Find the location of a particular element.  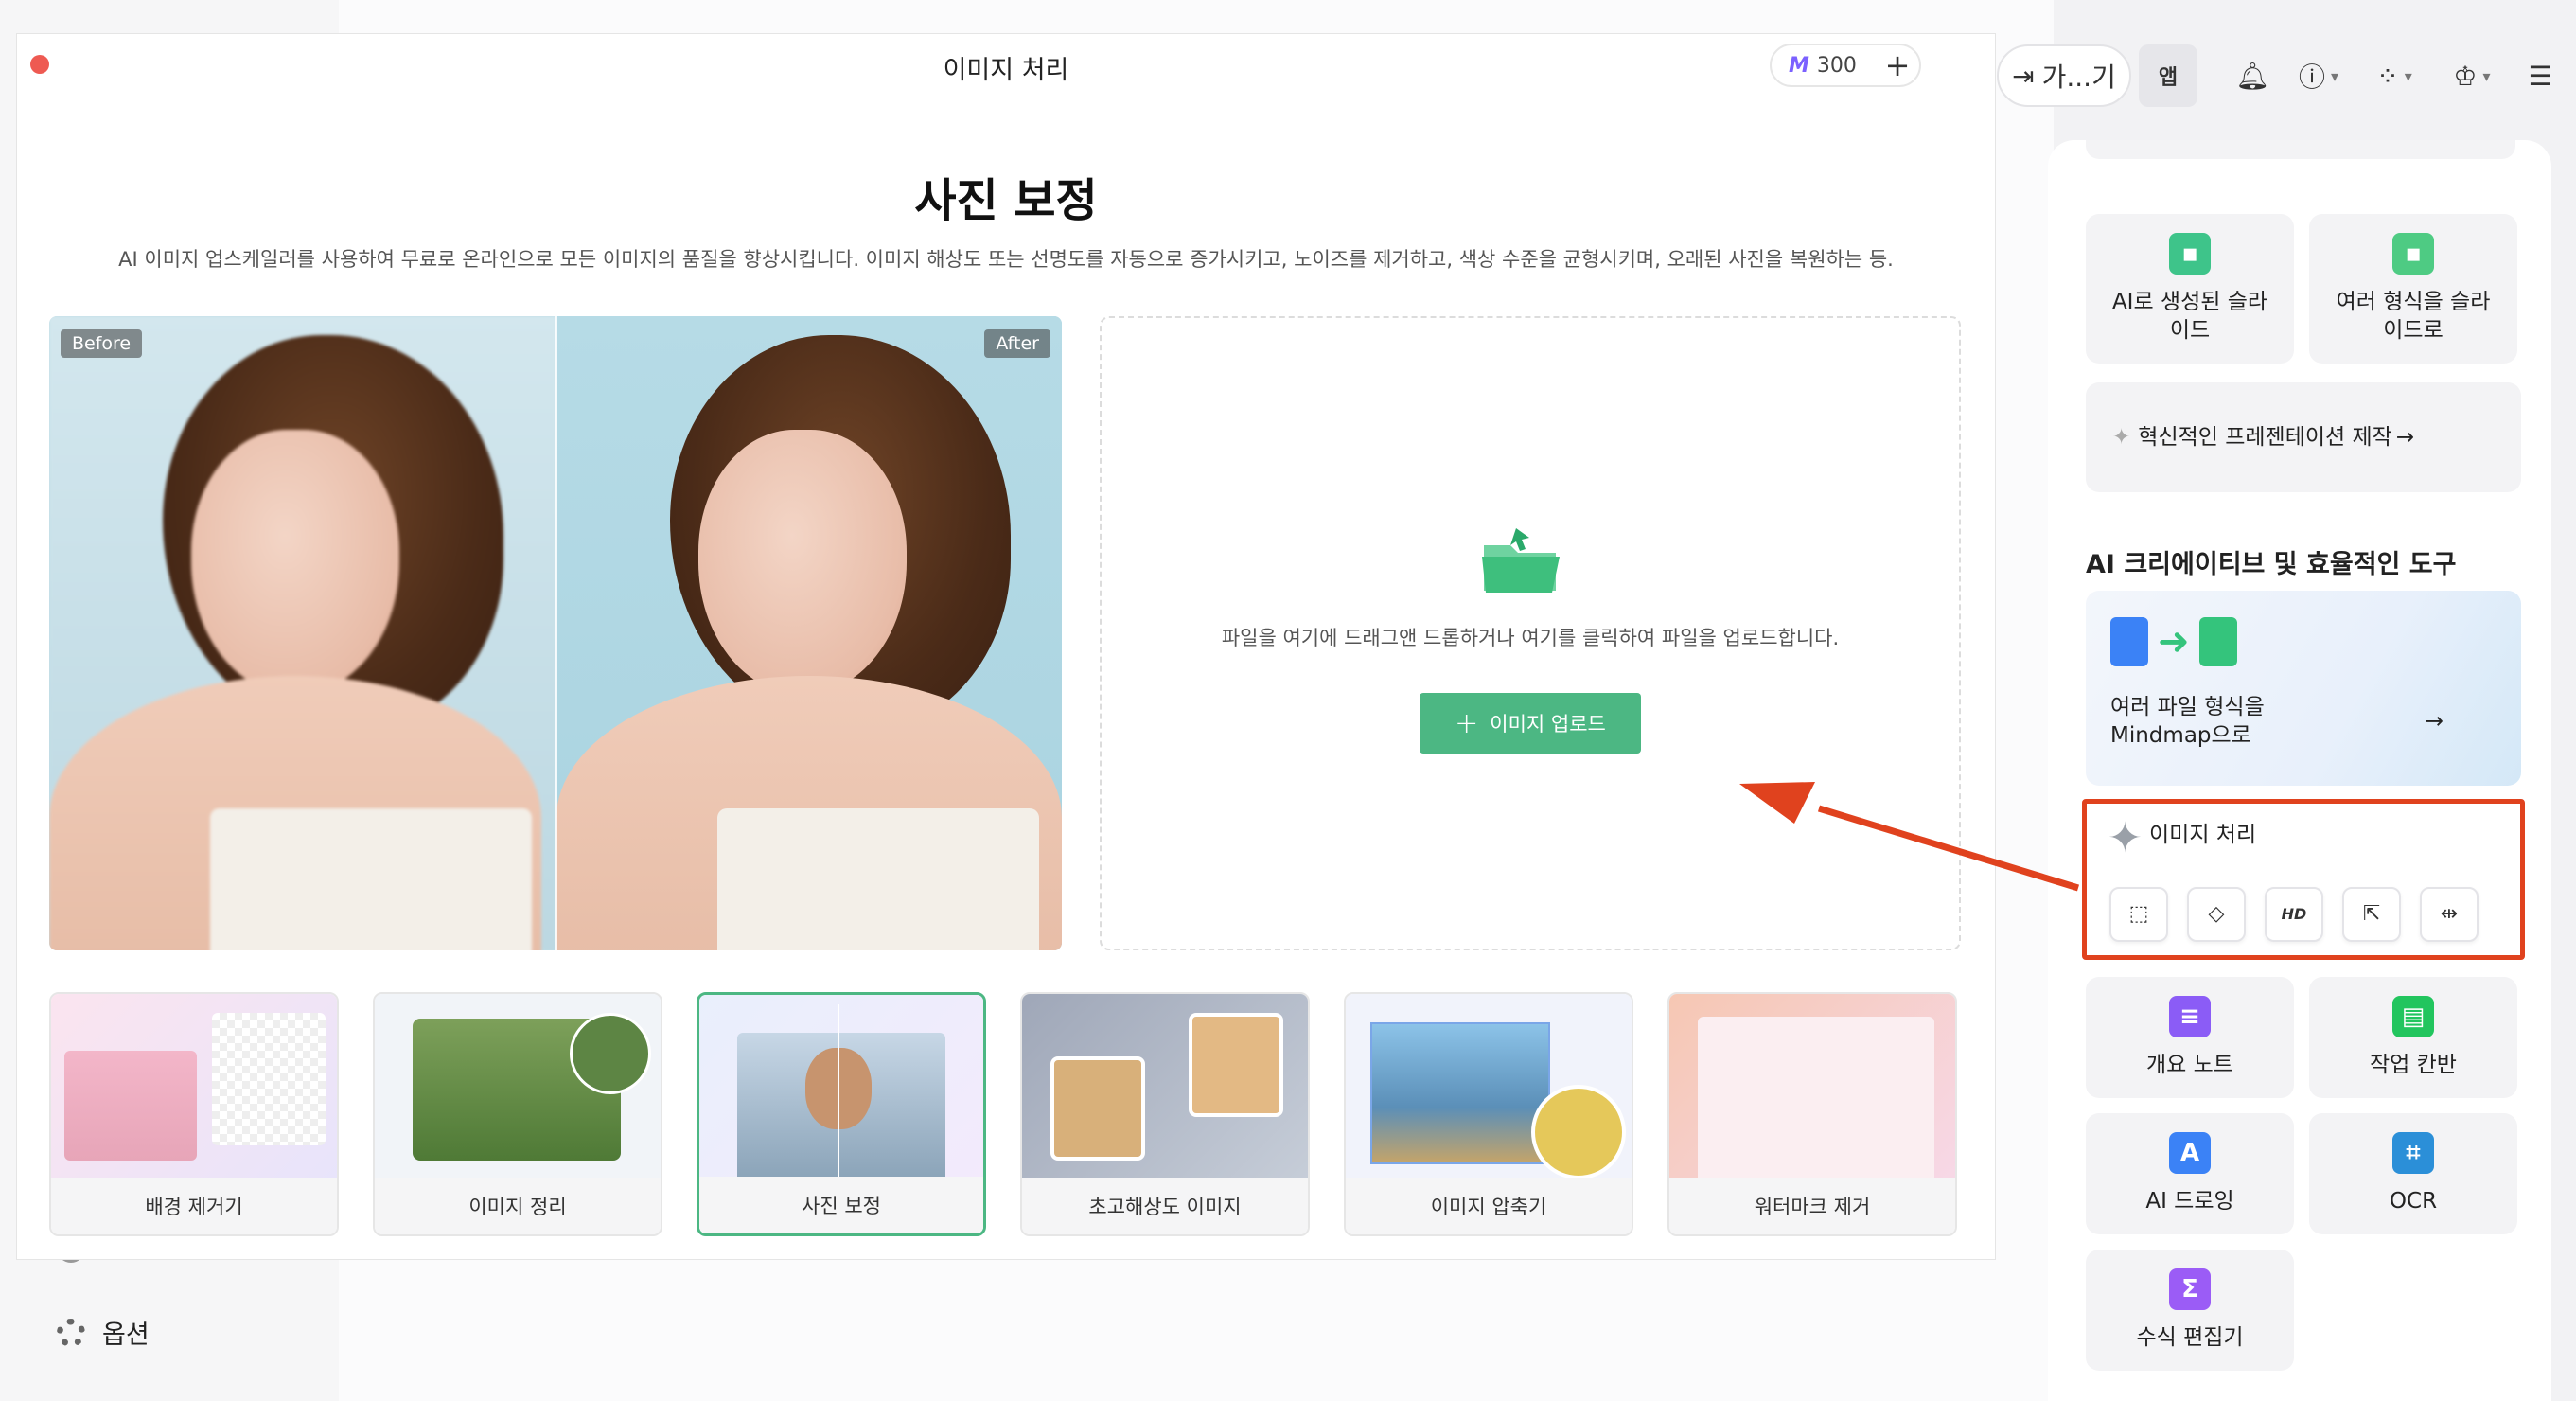

tool-card-super-resolution: 초고해상도 이미지 is located at coordinates (1165, 1114).